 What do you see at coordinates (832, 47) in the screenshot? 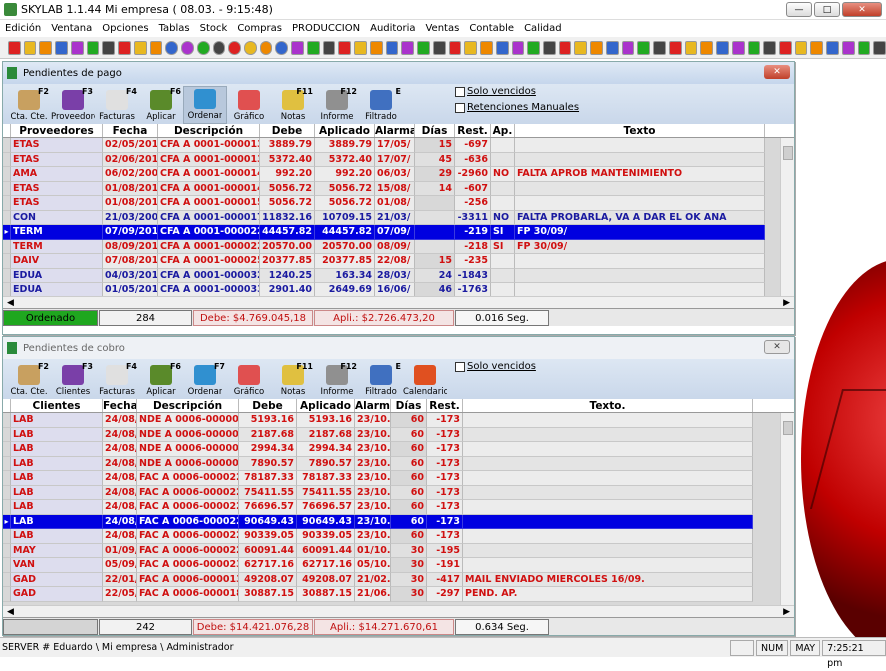
I see `toolbar-tool-53-icon` at bounding box center [832, 47].